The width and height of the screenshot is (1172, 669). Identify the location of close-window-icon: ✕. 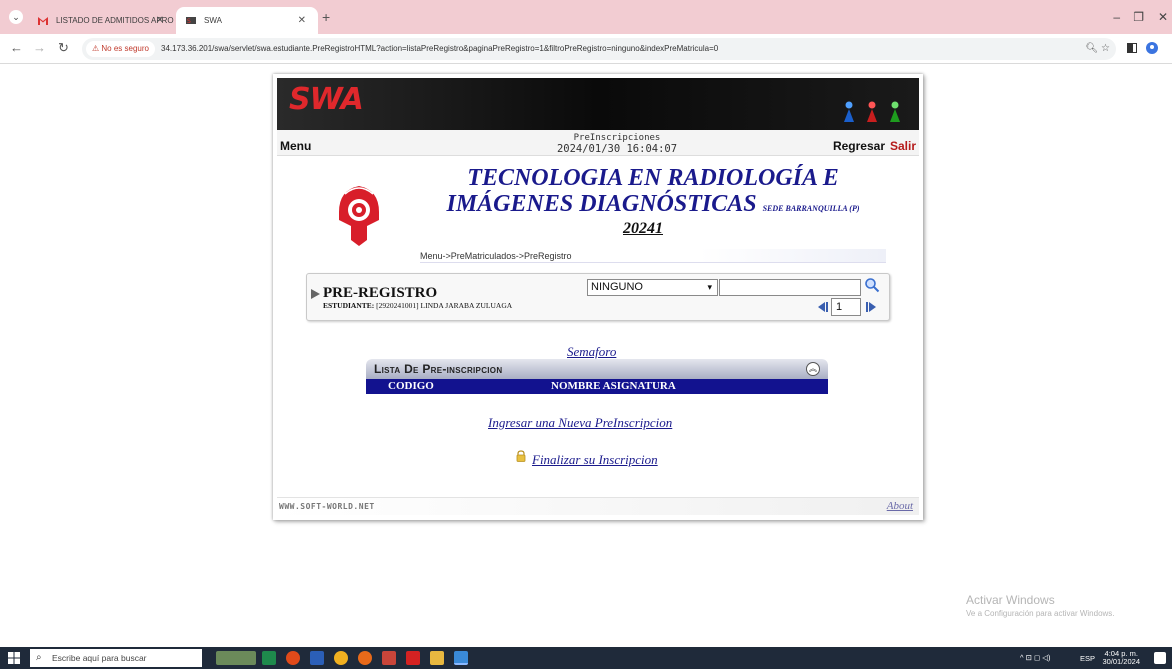
(1163, 17).